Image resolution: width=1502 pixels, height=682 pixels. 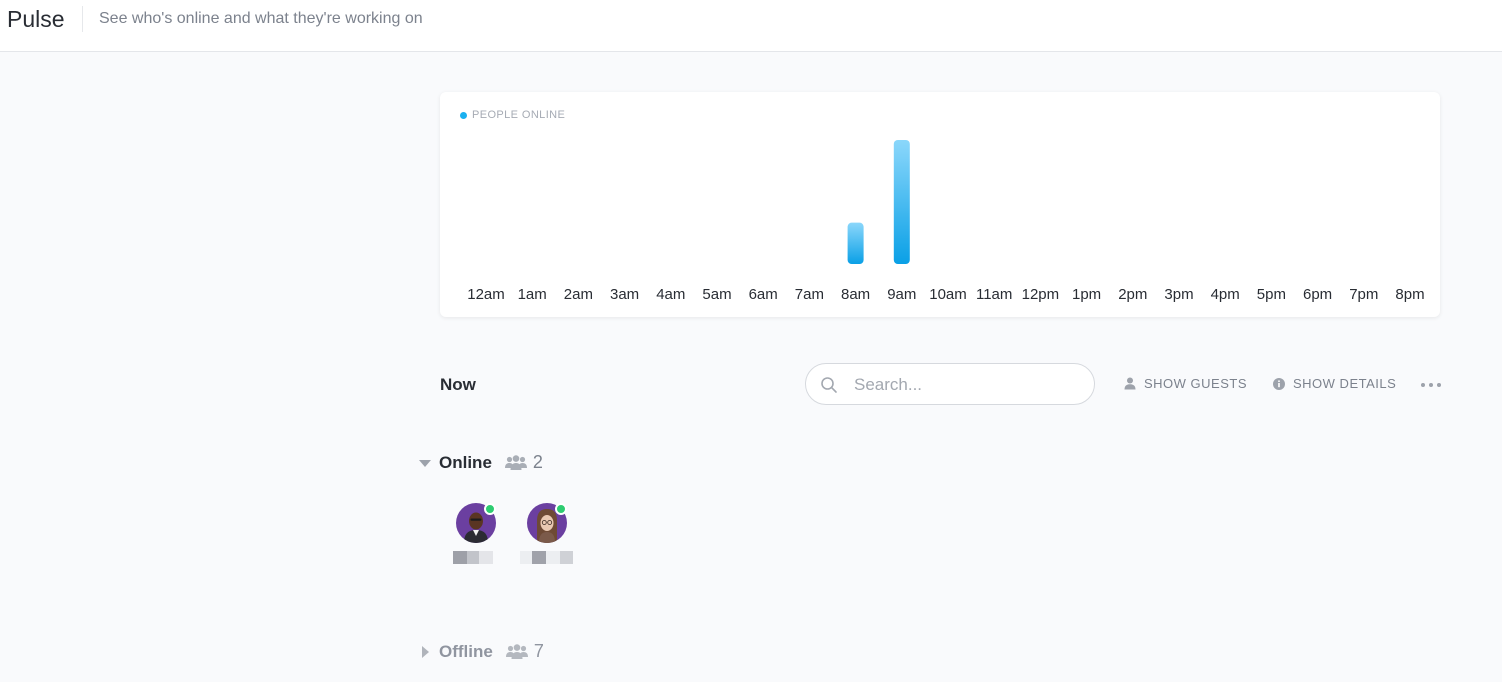 What do you see at coordinates (1431, 385) in the screenshot?
I see `ellipsis-icon` at bounding box center [1431, 385].